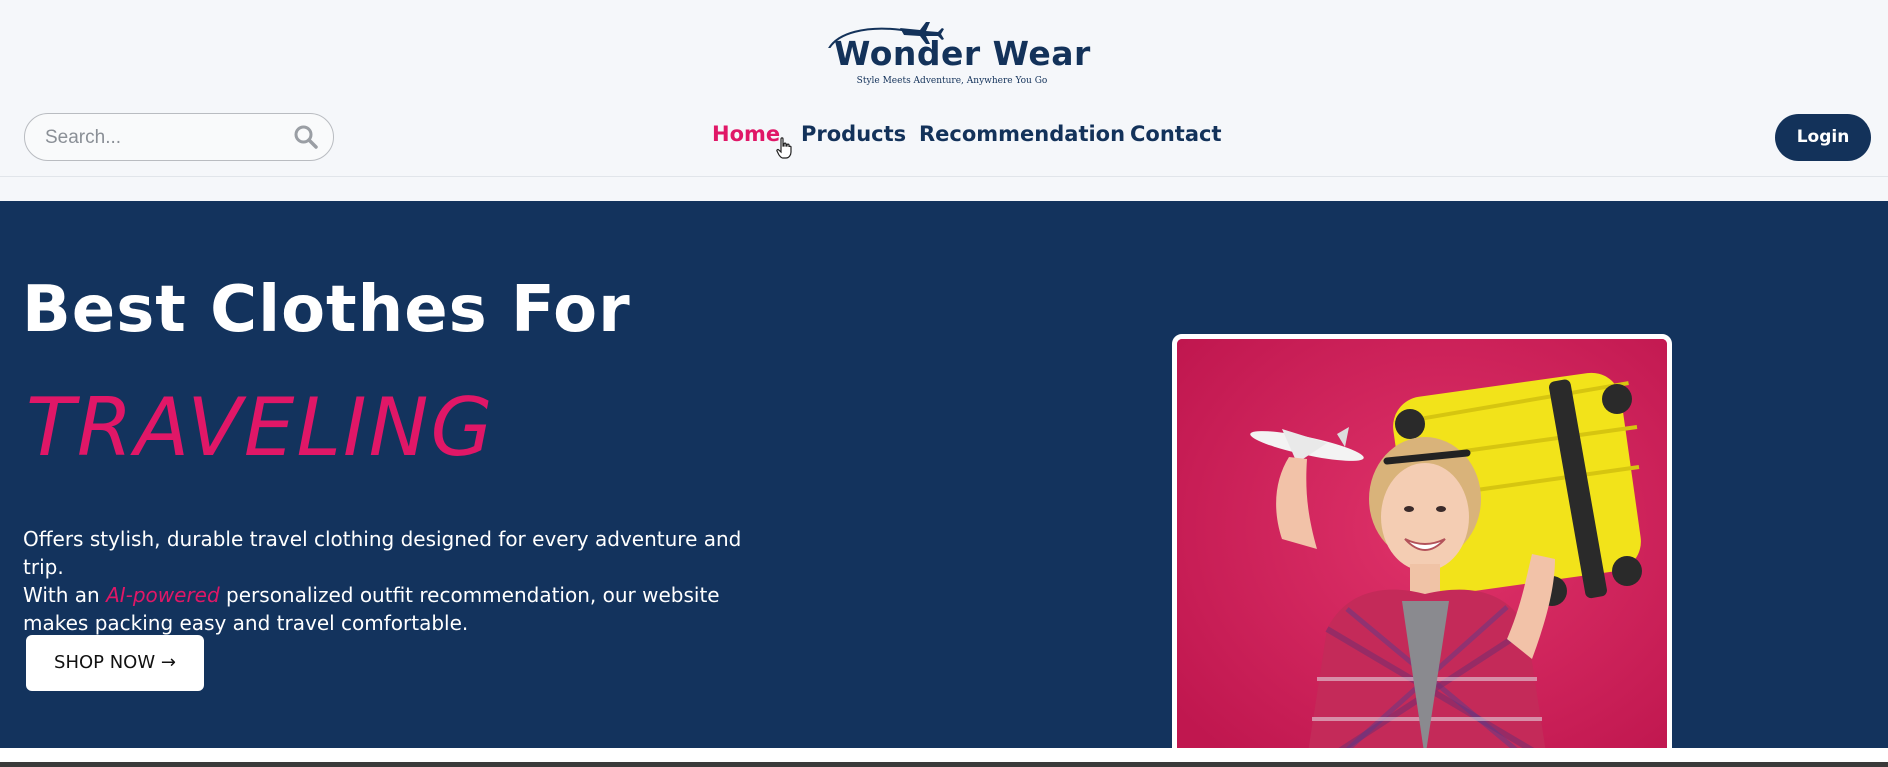 The height and width of the screenshot is (767, 1888). What do you see at coordinates (1823, 137) in the screenshot?
I see `login-button: Login` at bounding box center [1823, 137].